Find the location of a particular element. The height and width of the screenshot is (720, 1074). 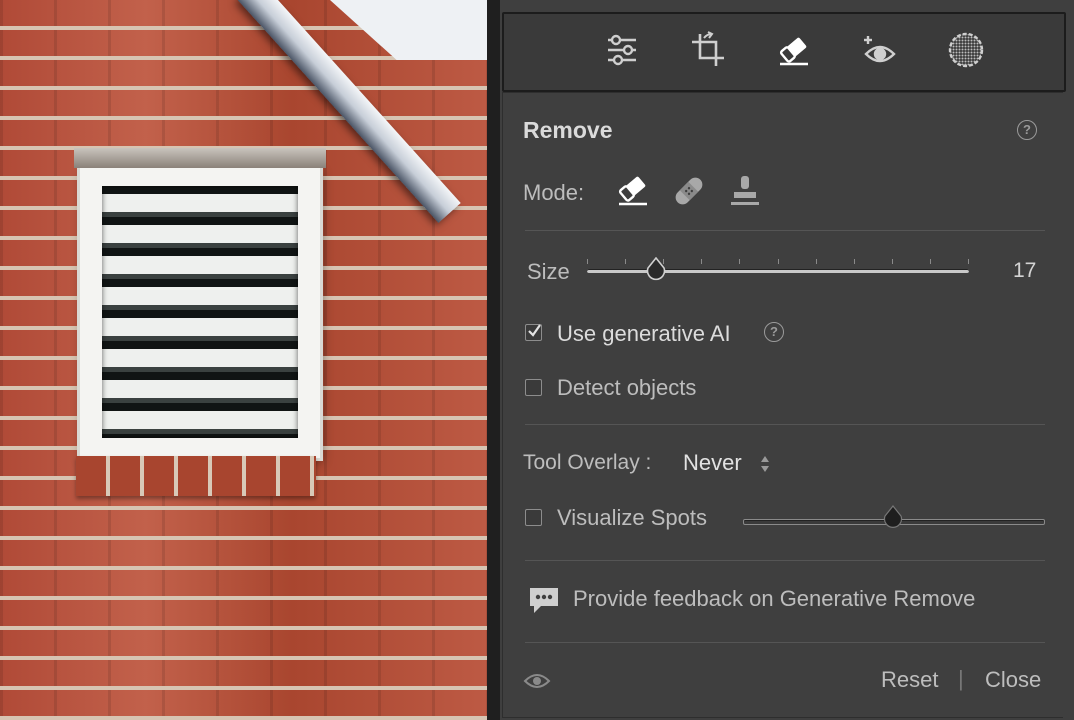

detect-objects-label: Detect objects is located at coordinates (626, 388).